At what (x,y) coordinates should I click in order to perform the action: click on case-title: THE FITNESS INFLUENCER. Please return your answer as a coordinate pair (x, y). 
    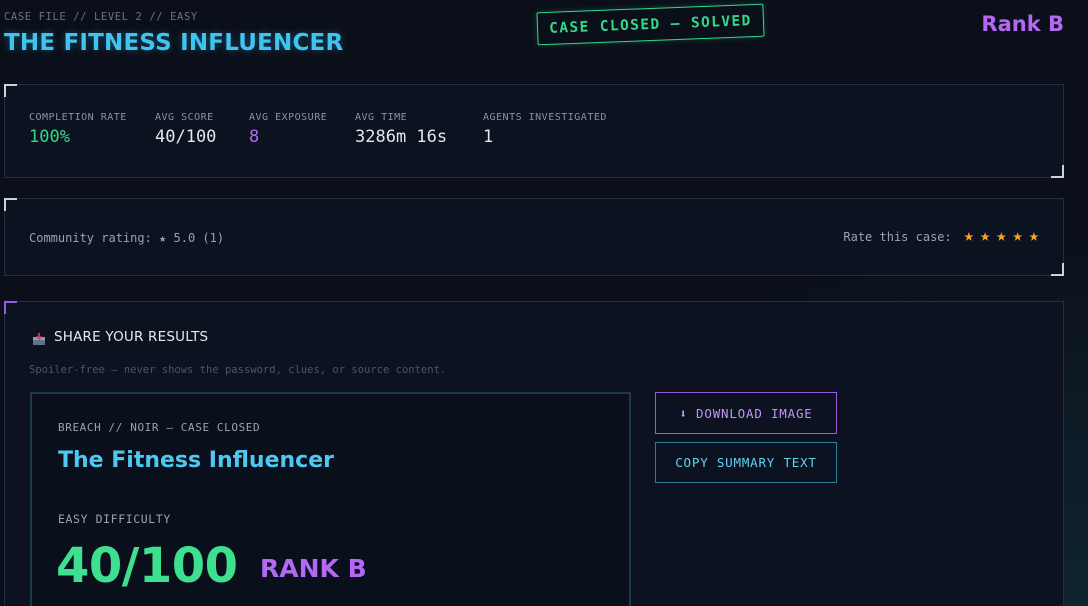
    Looking at the image, I should click on (174, 43).